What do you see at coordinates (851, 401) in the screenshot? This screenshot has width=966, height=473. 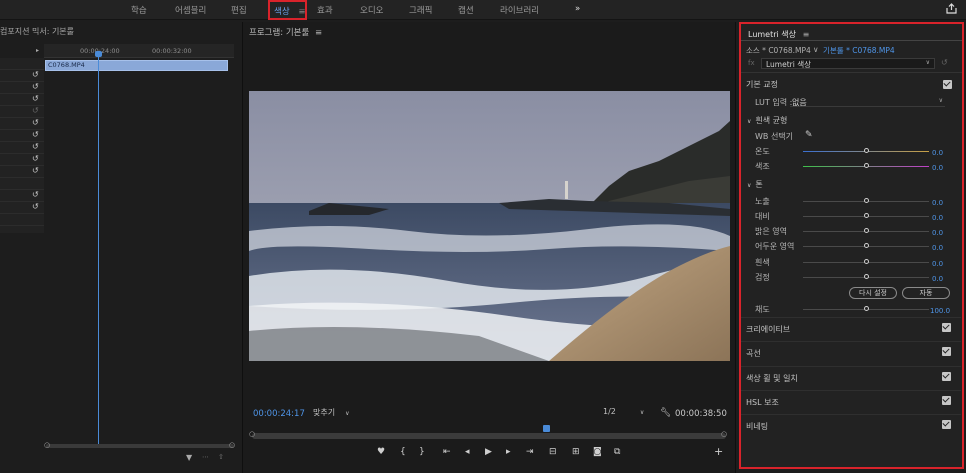 I see `hsl-section-header: HSL 보조` at bounding box center [851, 401].